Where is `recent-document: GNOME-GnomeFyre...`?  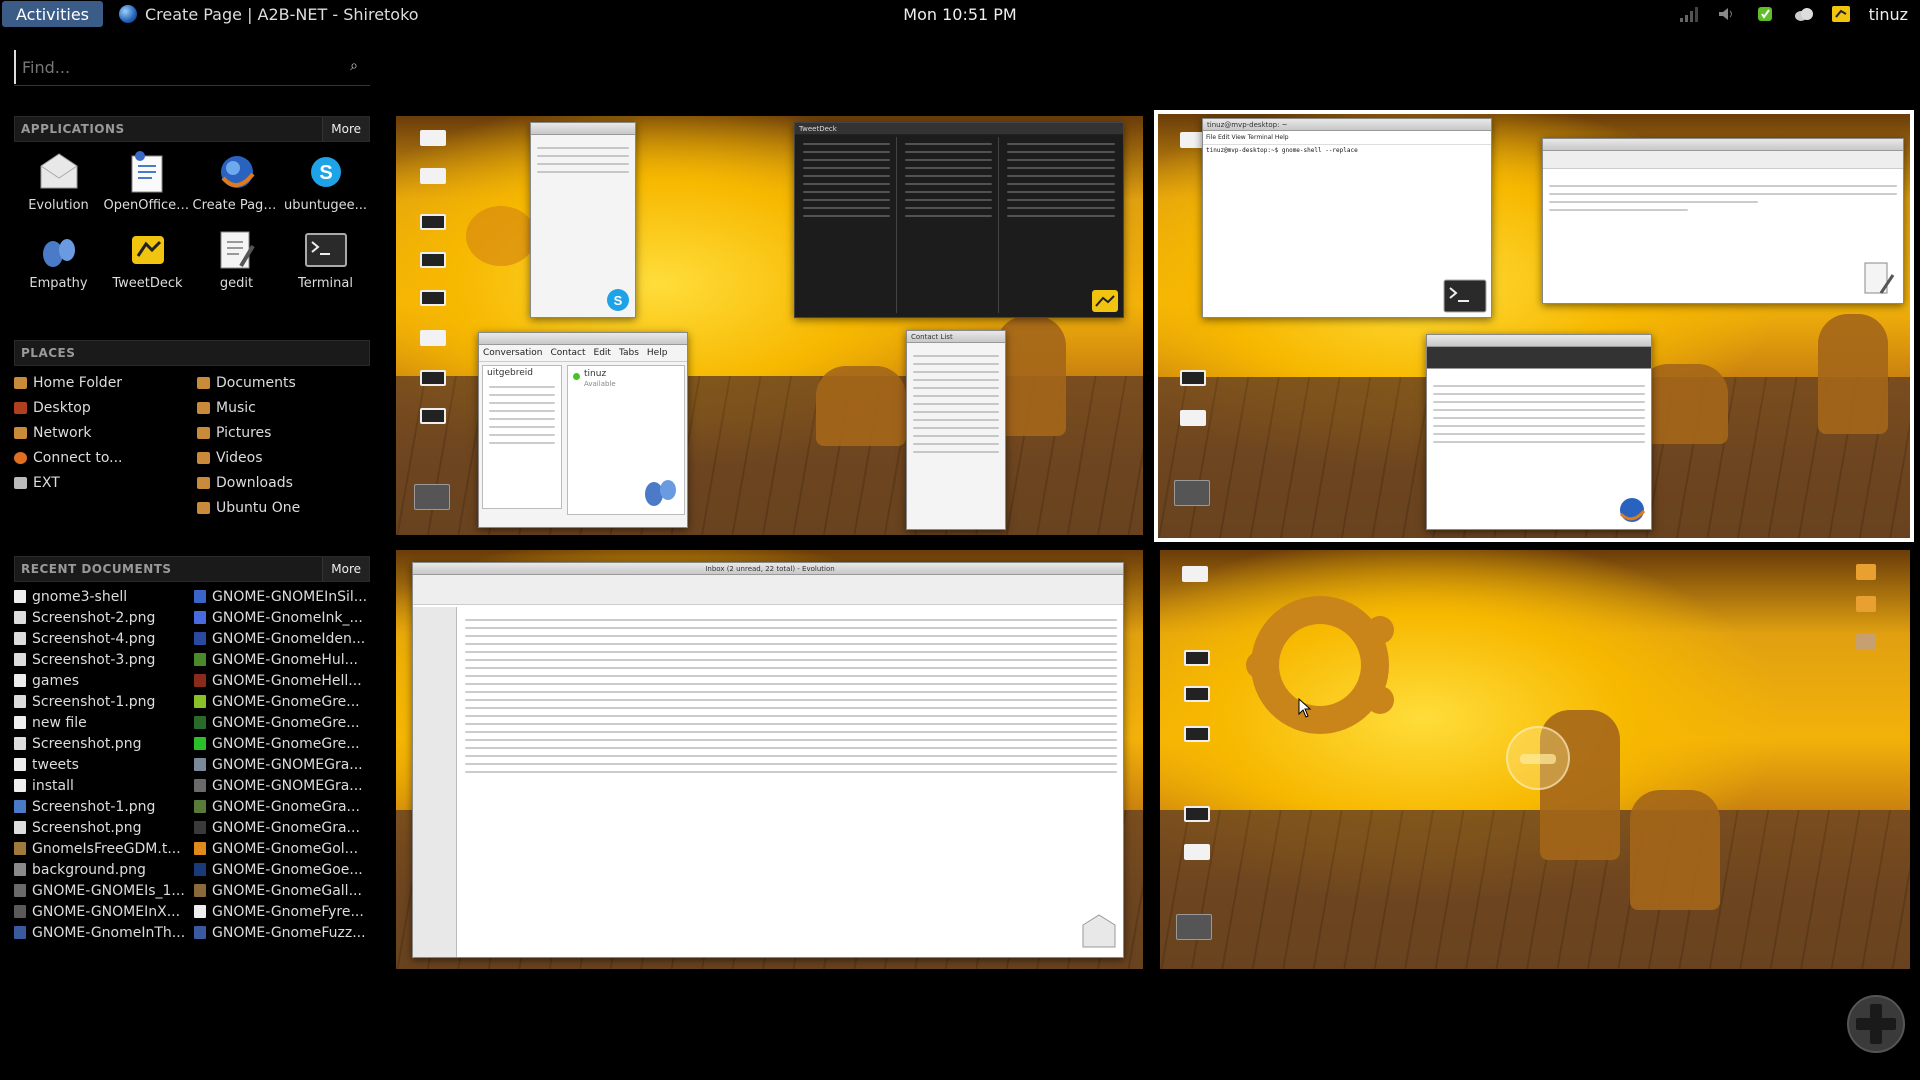
recent-document: GNOME-GnomeFyre... is located at coordinates (282, 911).